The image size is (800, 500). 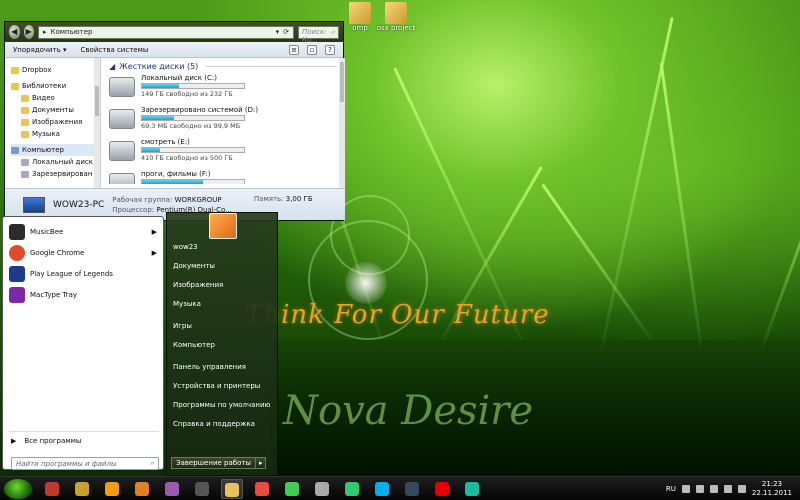 What do you see at coordinates (40, 50) in the screenshot?
I see `organize-button: Упорядочить ▾` at bounding box center [40, 50].